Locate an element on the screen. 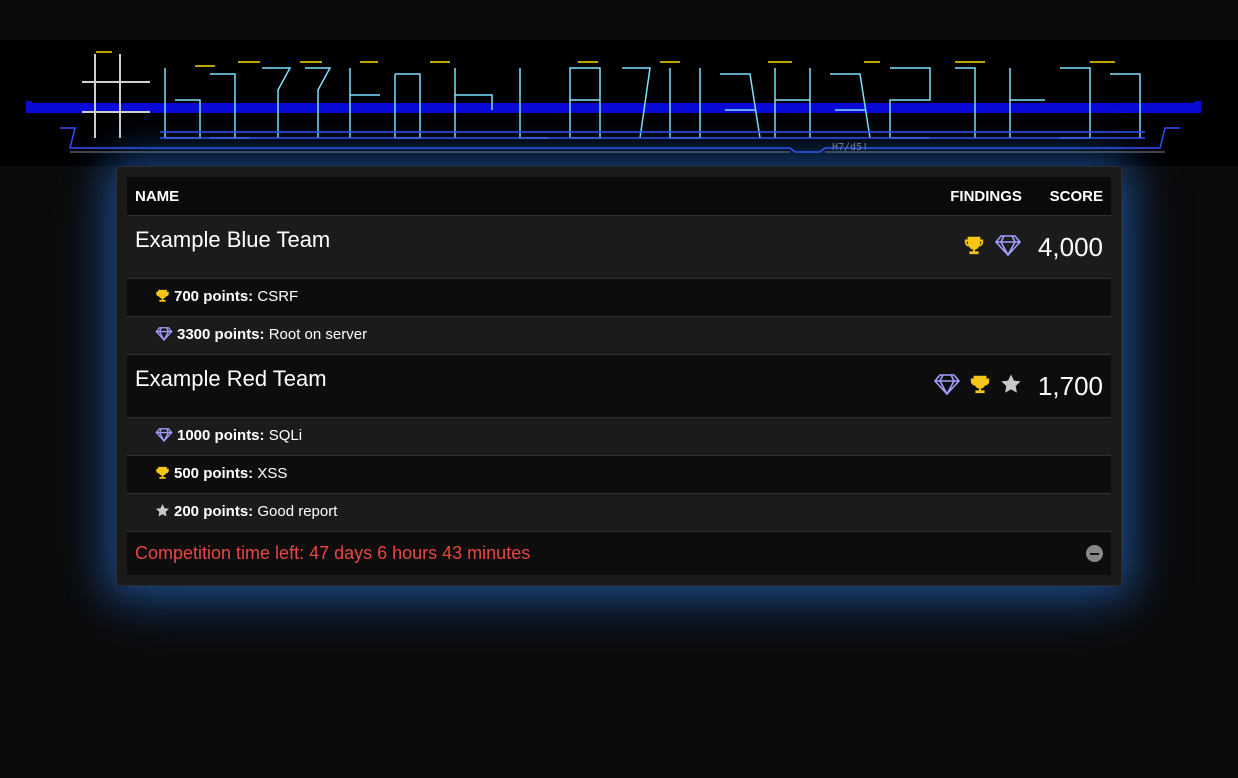  header-name: NAME is located at coordinates (505, 196).